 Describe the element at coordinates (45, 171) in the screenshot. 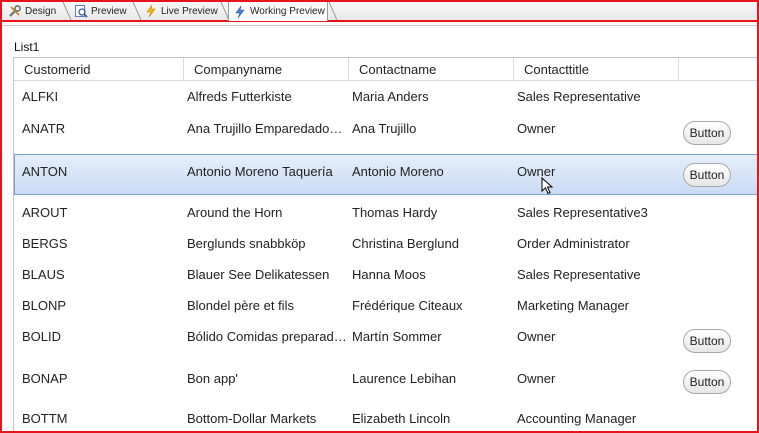

I see `cell-customerid: ANTON` at that location.